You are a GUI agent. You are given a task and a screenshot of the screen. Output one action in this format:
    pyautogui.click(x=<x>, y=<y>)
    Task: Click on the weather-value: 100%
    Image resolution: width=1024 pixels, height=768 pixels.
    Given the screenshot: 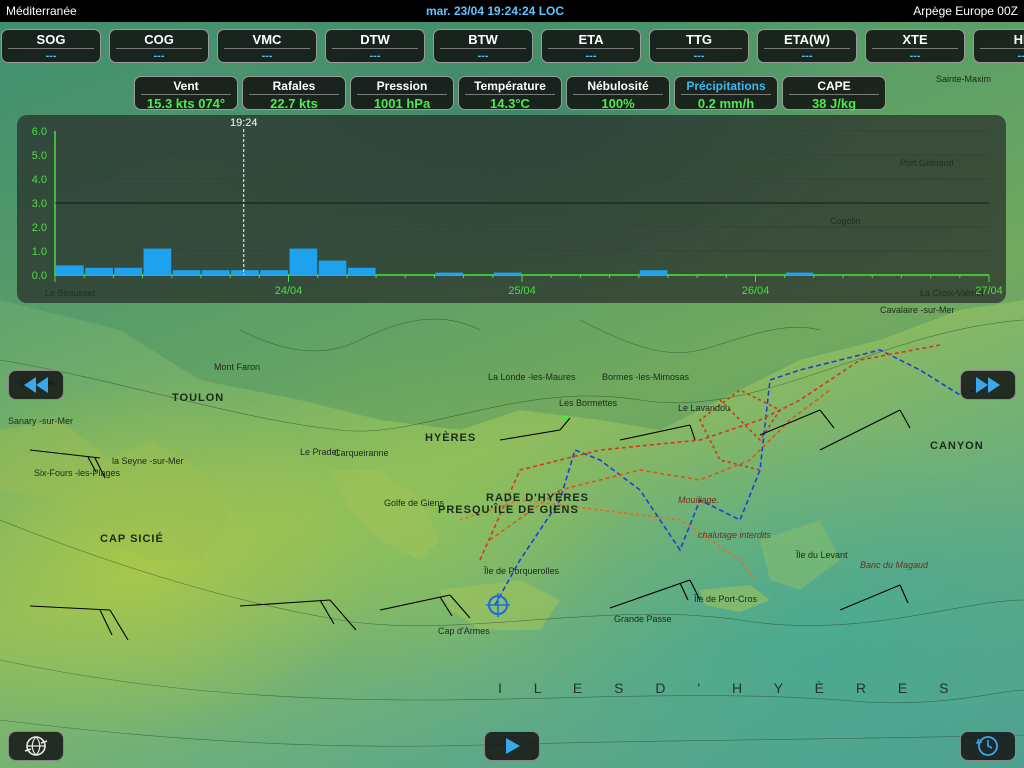 What is the action you would take?
    pyautogui.click(x=618, y=103)
    